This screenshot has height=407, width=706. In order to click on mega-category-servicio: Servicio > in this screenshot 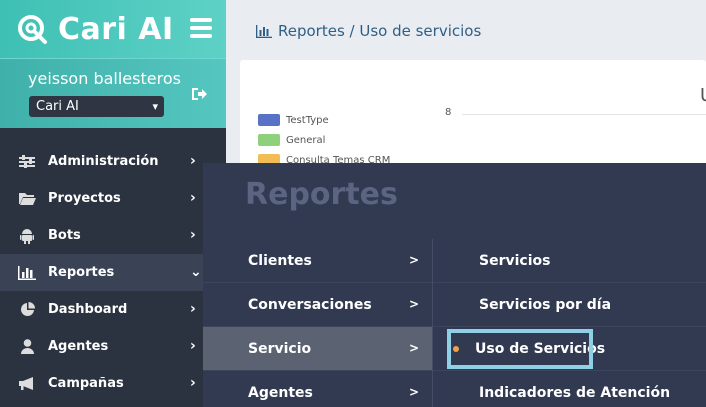, I will do `click(317, 349)`.